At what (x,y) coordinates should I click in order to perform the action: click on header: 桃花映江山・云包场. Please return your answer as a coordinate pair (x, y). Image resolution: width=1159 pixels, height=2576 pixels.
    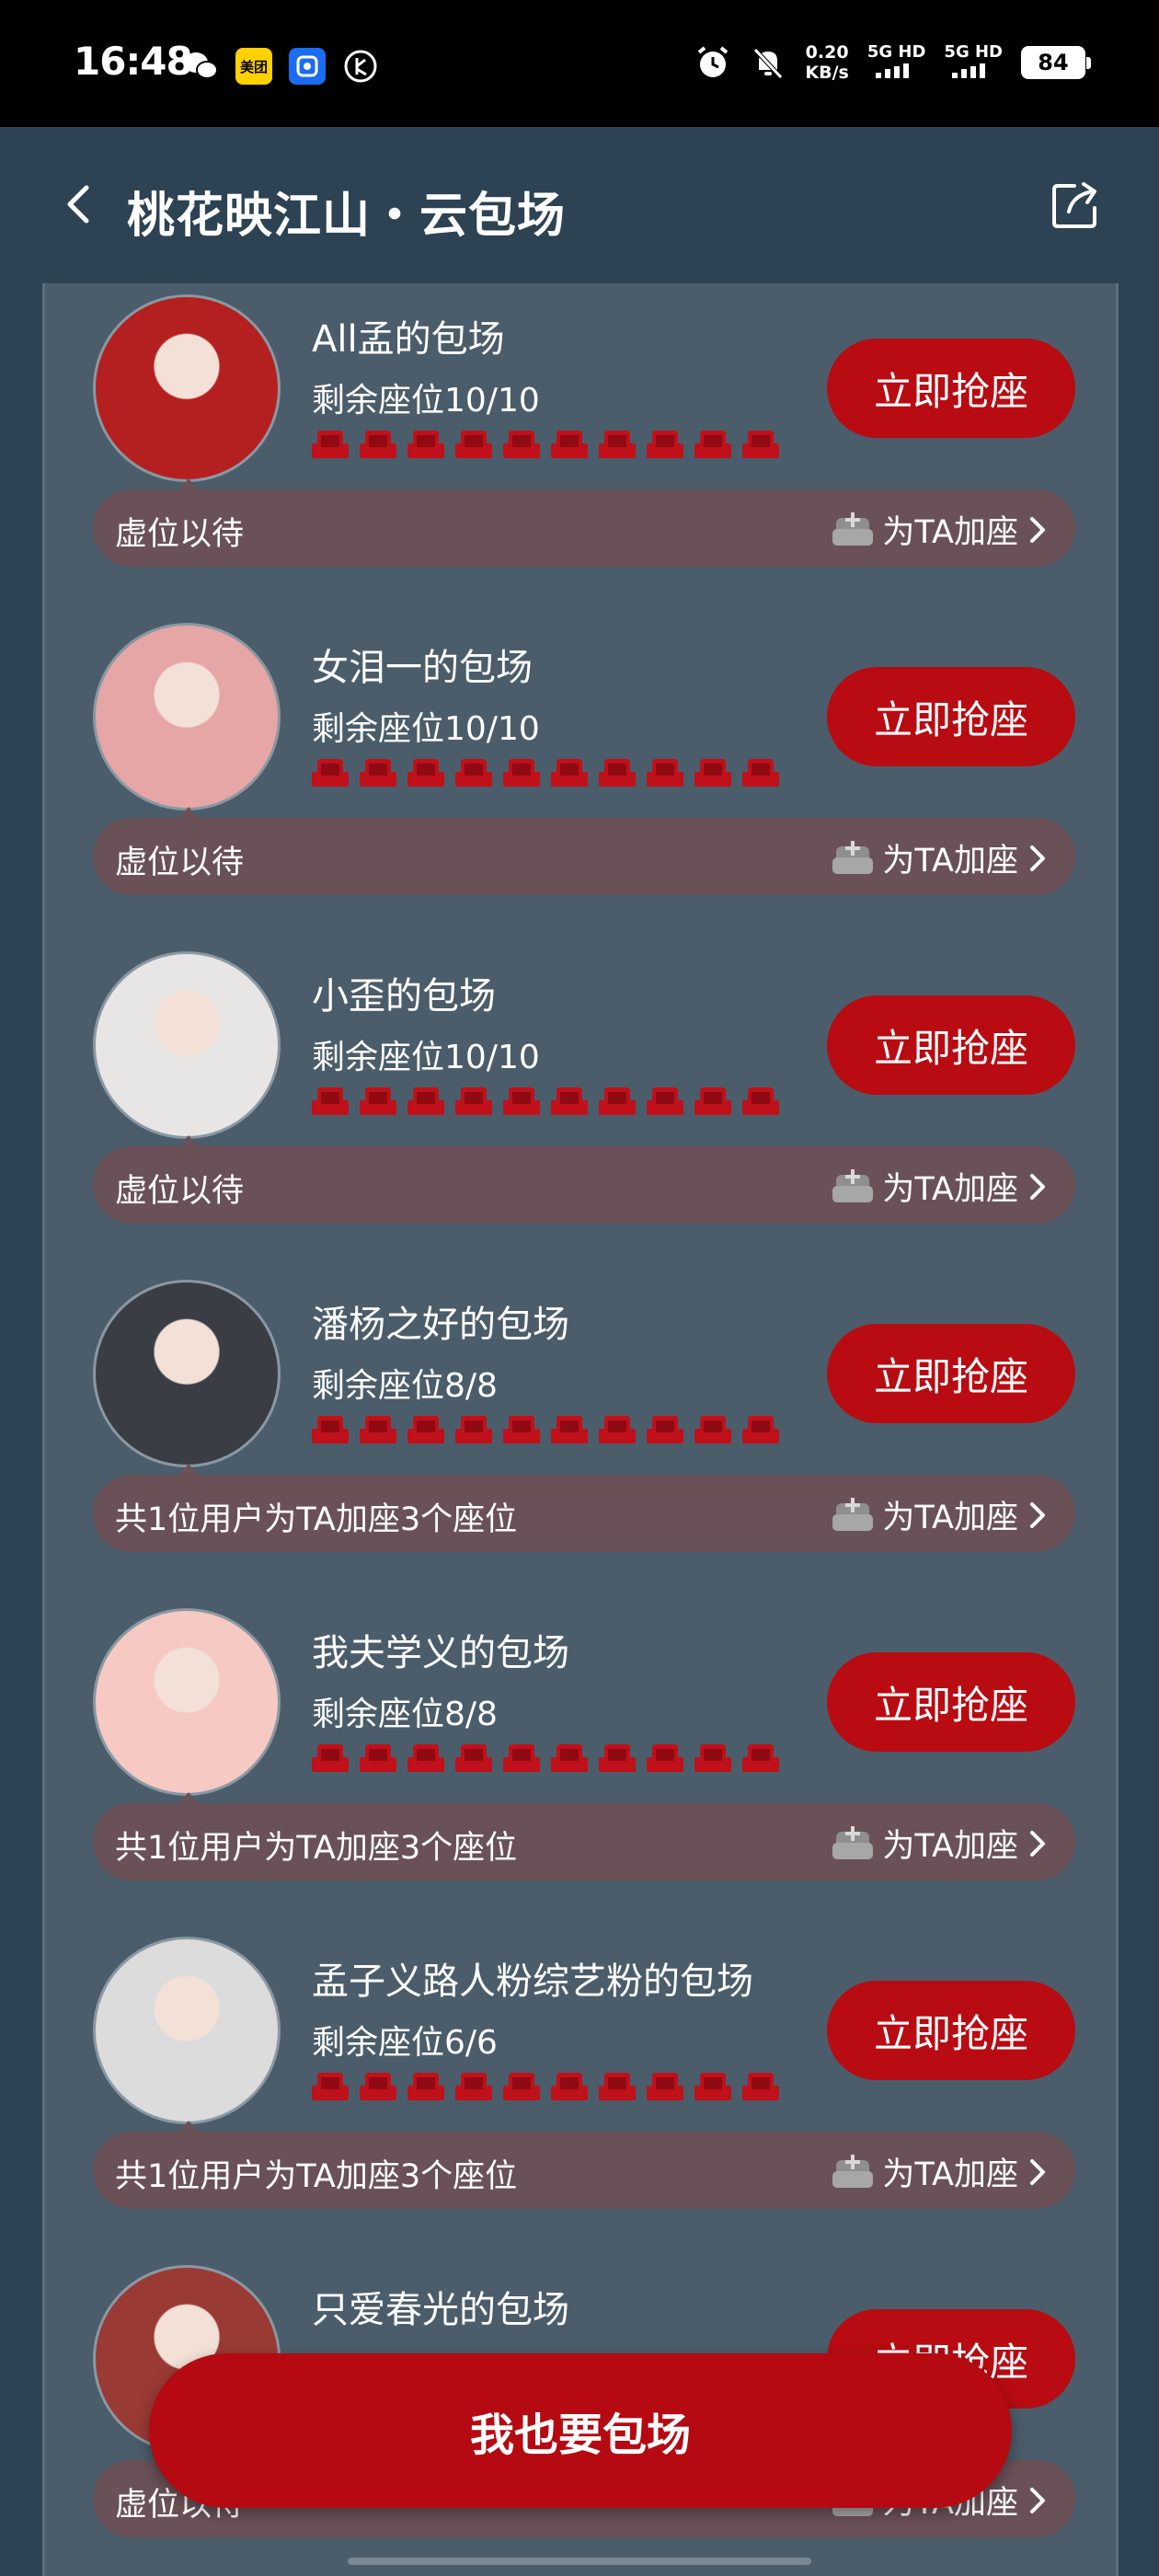
    Looking at the image, I should click on (579, 206).